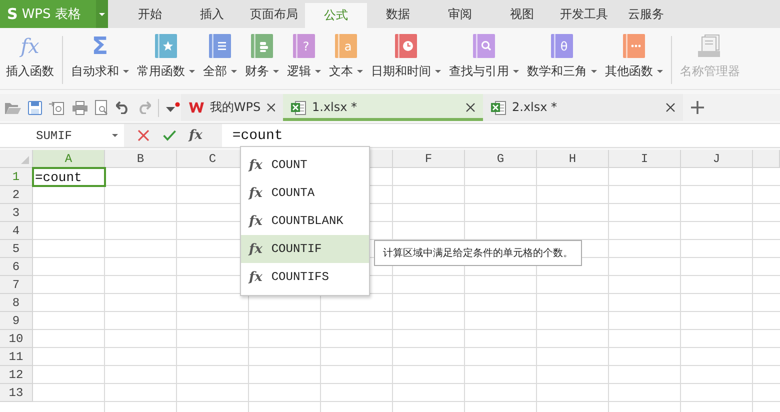 The image size is (780, 412). I want to click on menu-tab: 开发工具, so click(584, 14).